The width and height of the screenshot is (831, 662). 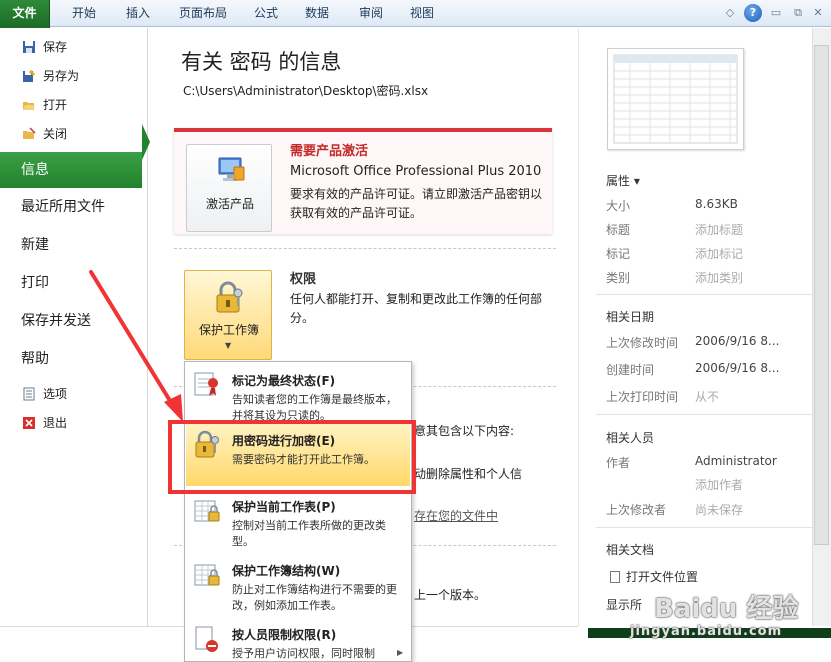 I want to click on tab-view: 视图, so click(x=422, y=13).